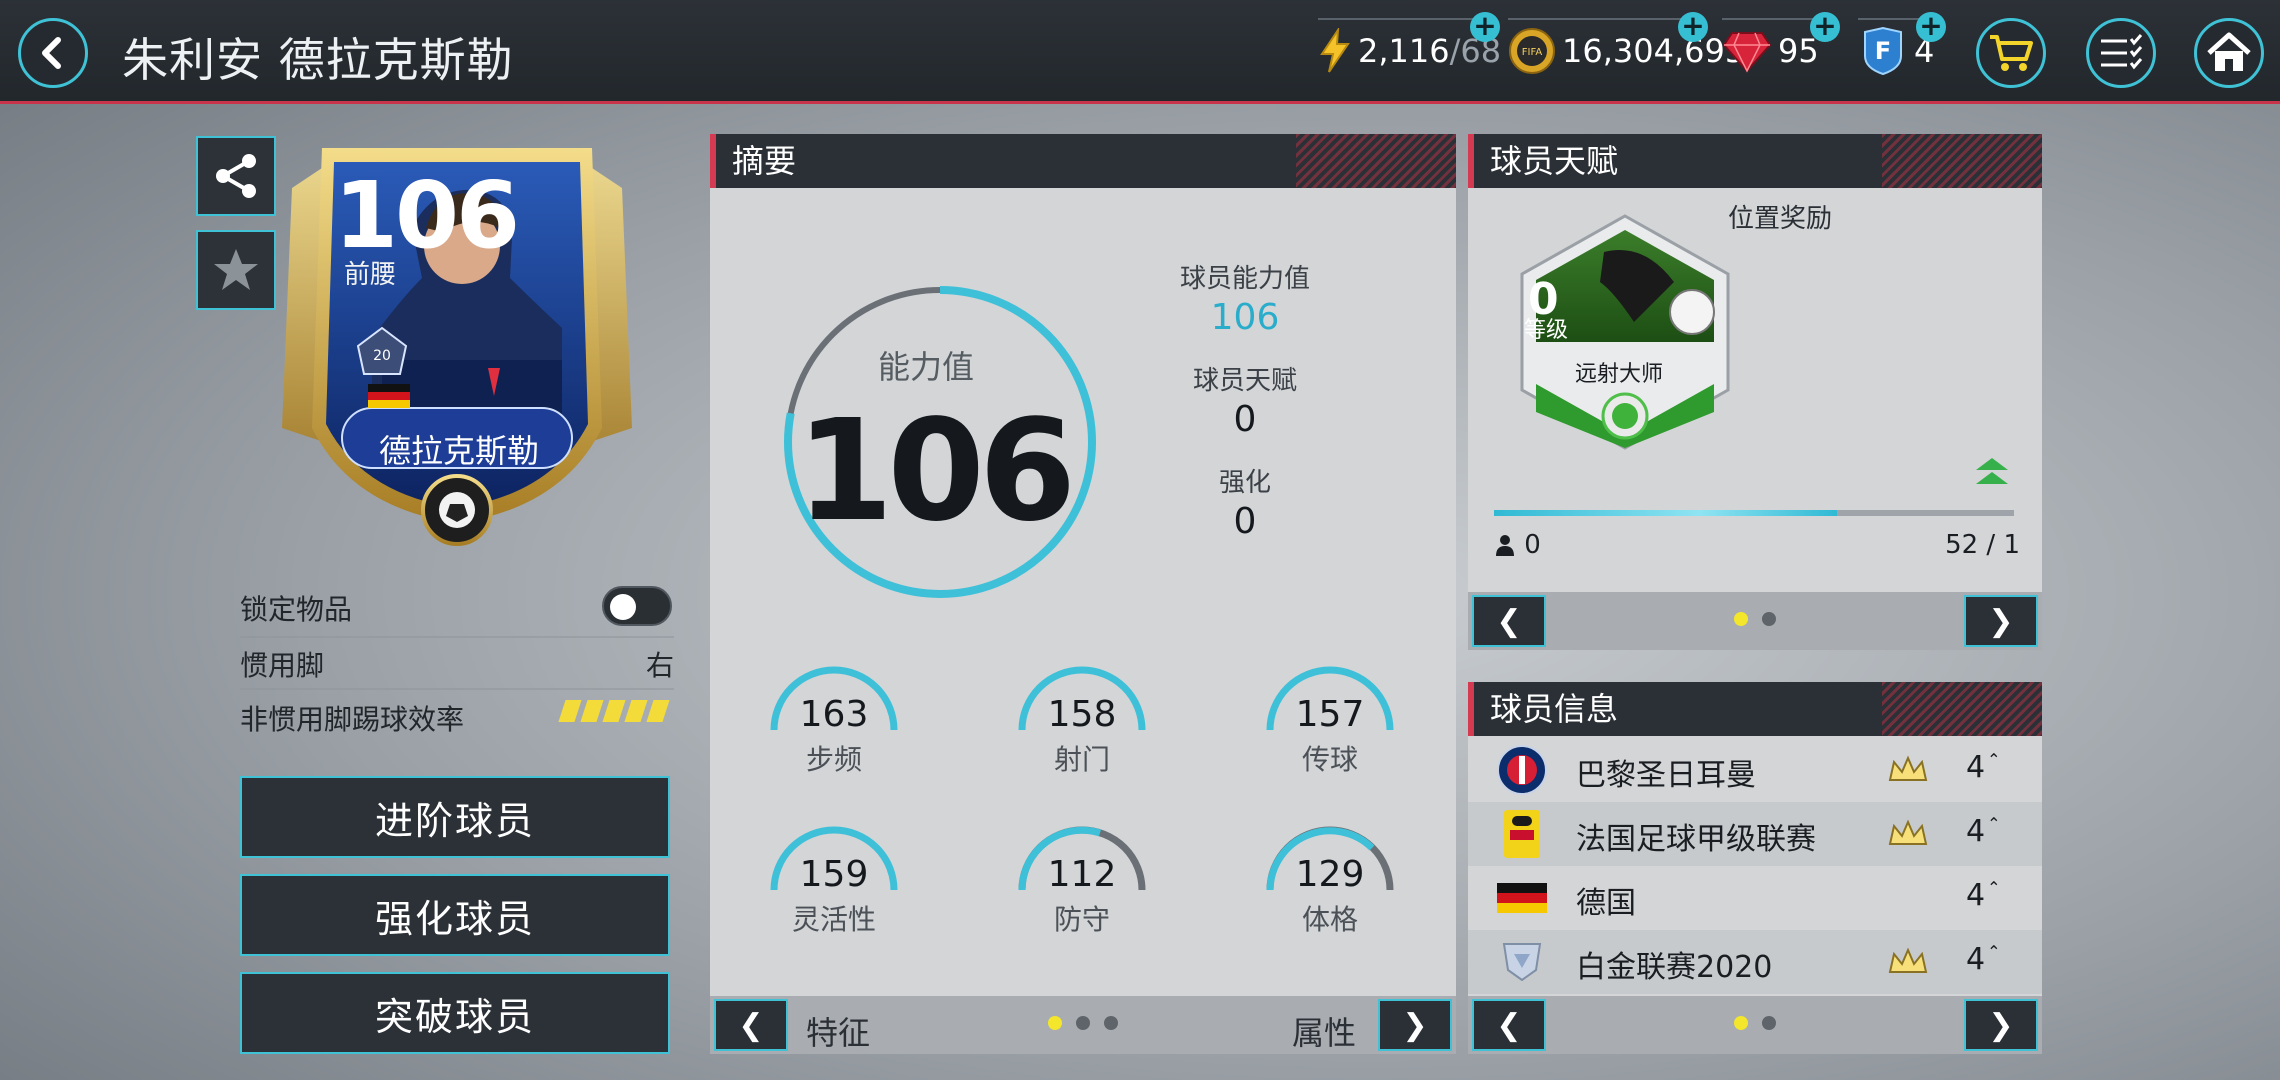 The height and width of the screenshot is (1080, 2280). I want to click on lightning-icon, so click(1335, 51).